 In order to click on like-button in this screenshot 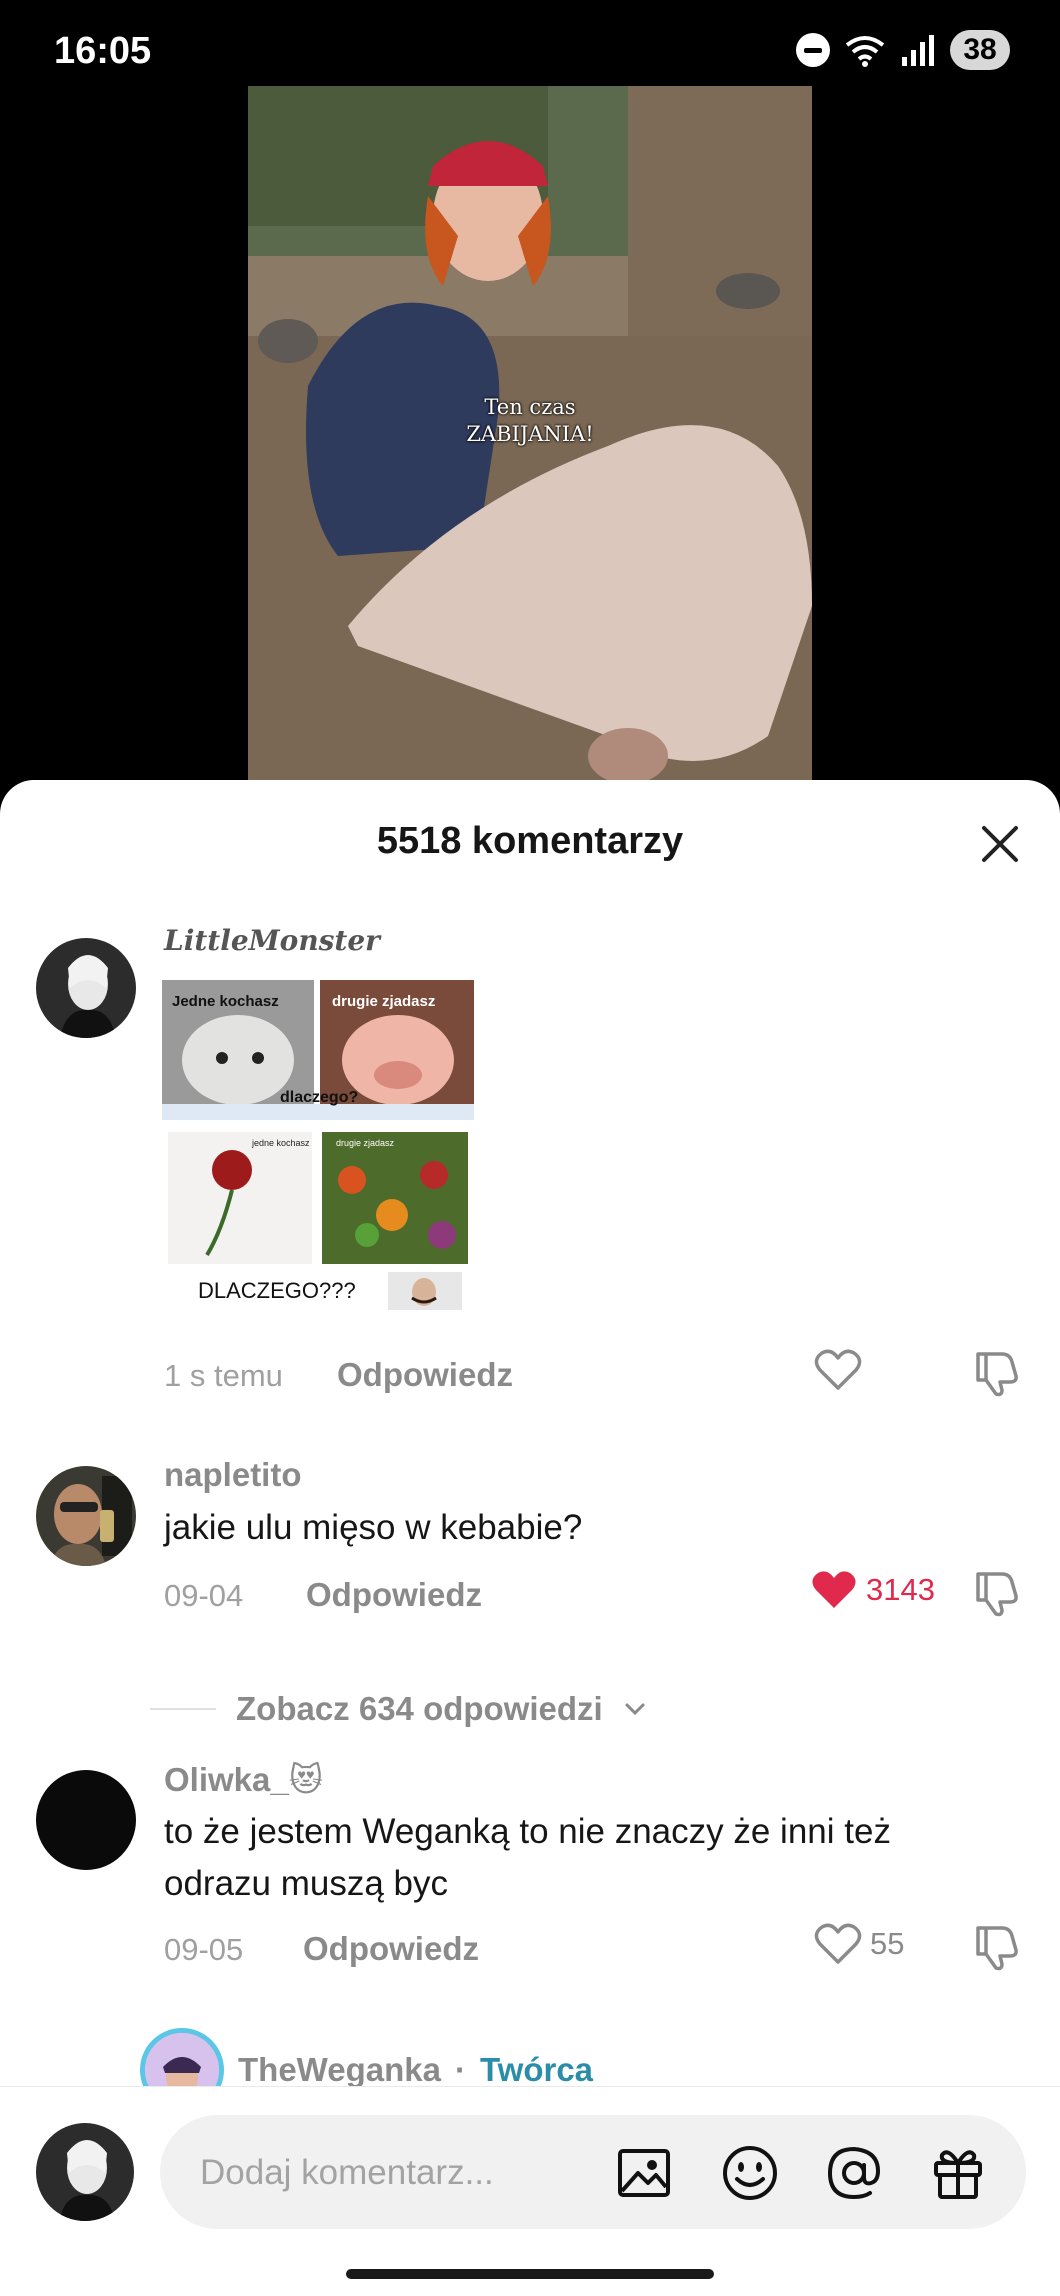, I will do `click(838, 1370)`.